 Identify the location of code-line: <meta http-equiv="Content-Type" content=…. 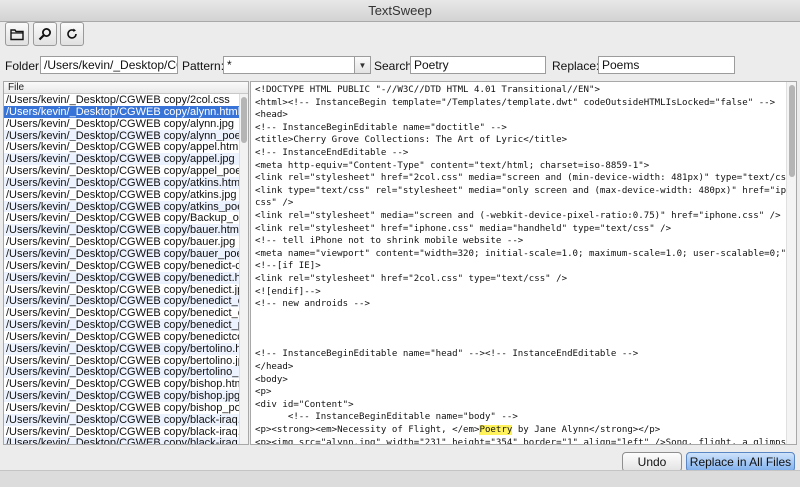
(452, 165).